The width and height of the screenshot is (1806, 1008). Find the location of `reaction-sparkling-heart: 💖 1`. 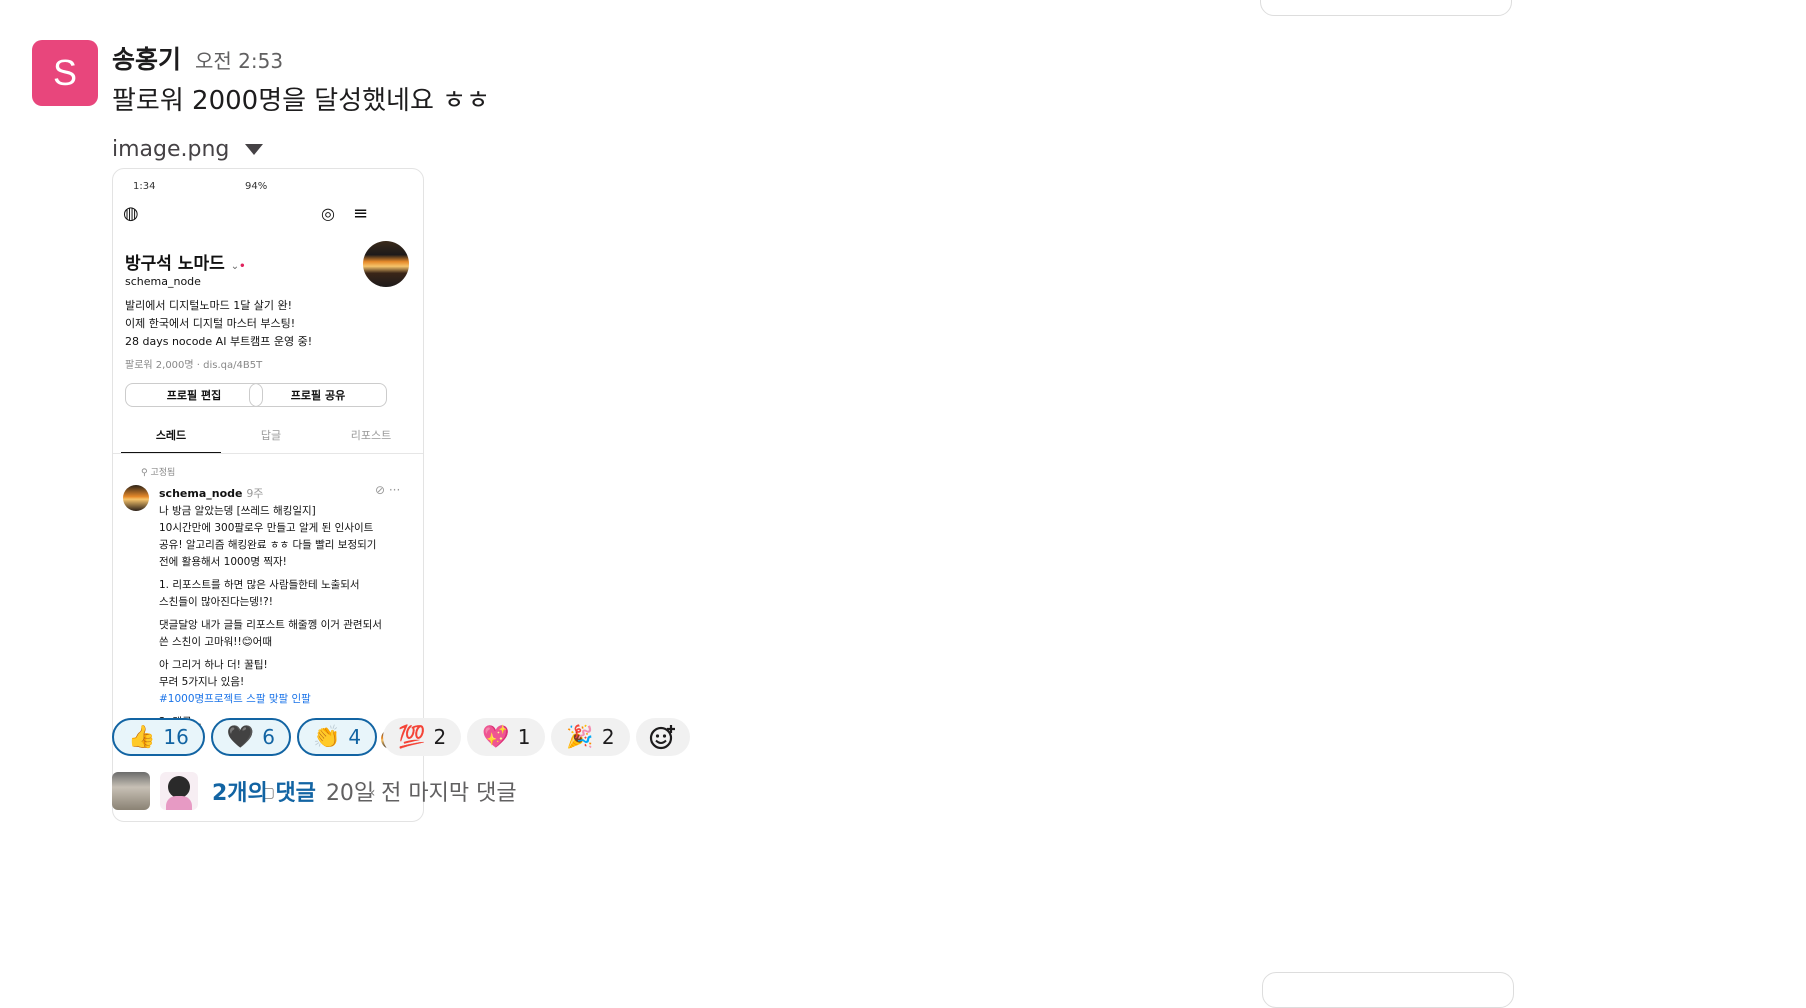

reaction-sparkling-heart: 💖 1 is located at coordinates (506, 737).